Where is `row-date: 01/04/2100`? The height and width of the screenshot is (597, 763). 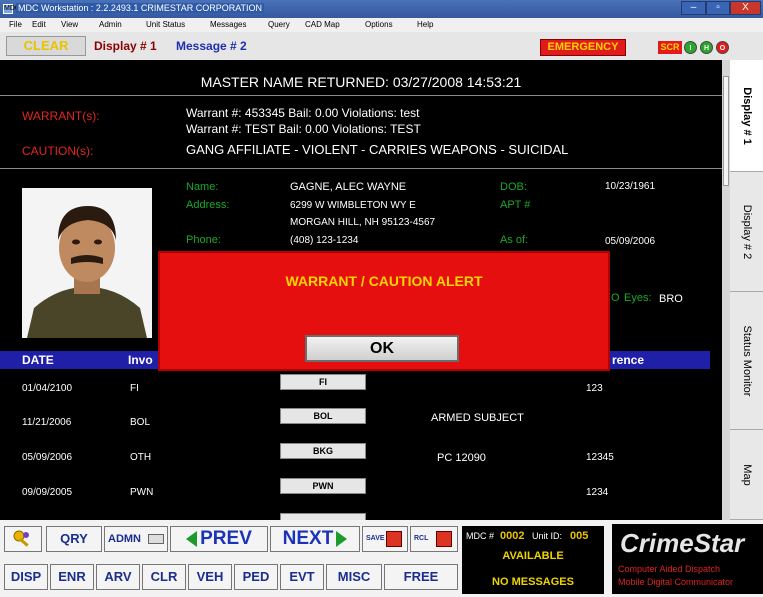 row-date: 01/04/2100 is located at coordinates (47, 388).